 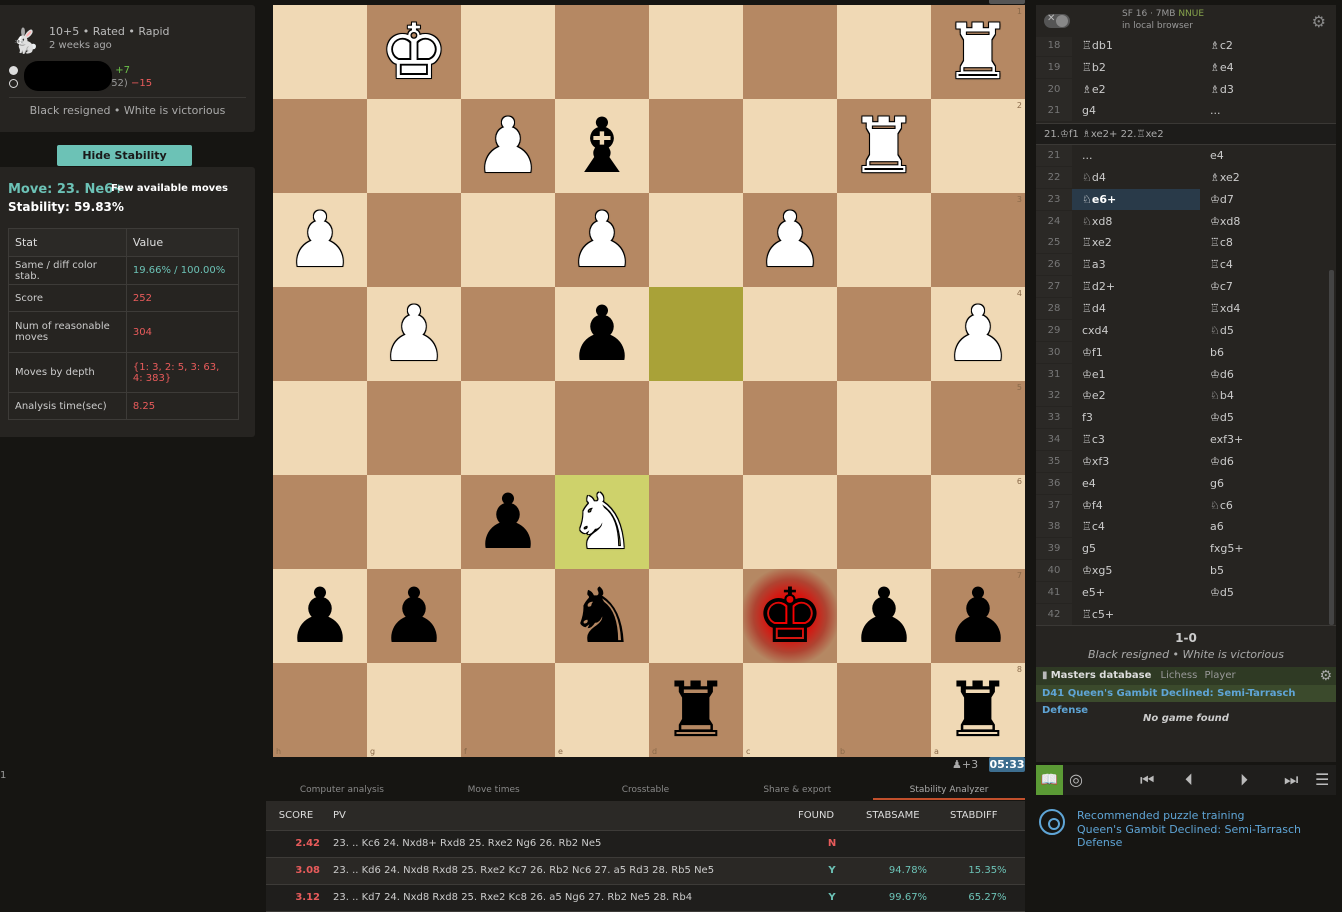 What do you see at coordinates (1136, 570) in the screenshot?
I see `white-move: ♔xg5` at bounding box center [1136, 570].